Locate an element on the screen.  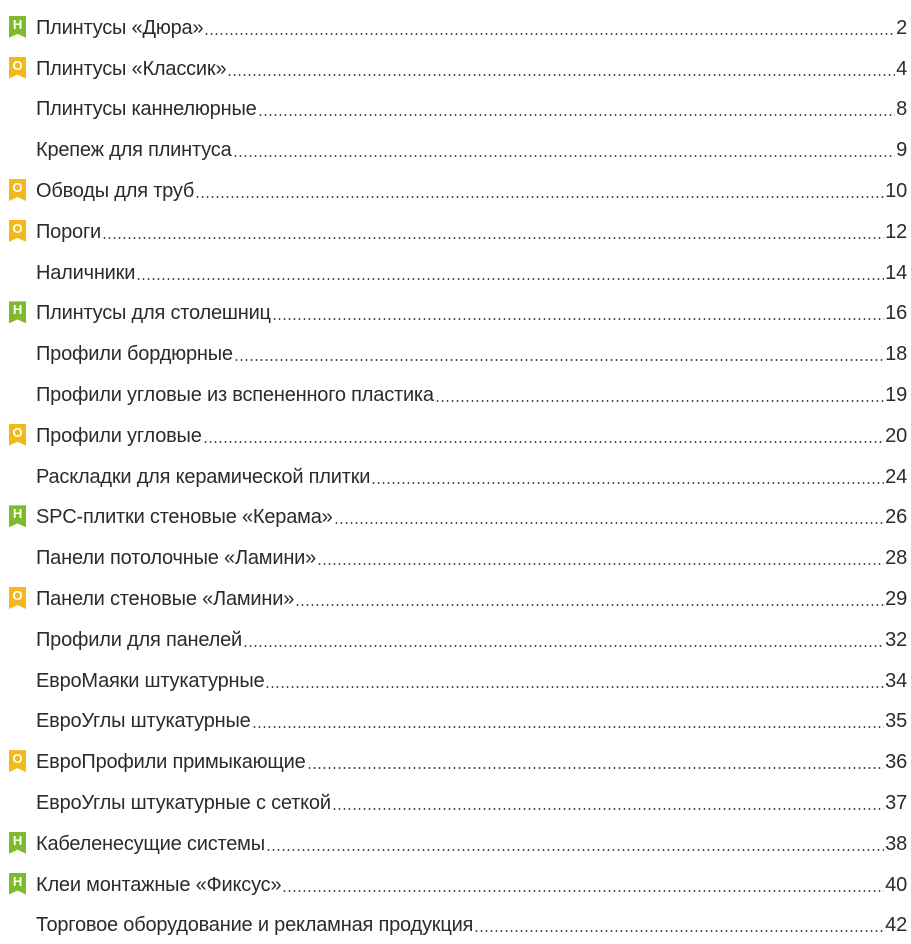
toc-title: SPC-плитки стеновые «Керама» is located at coordinates (184, 517).